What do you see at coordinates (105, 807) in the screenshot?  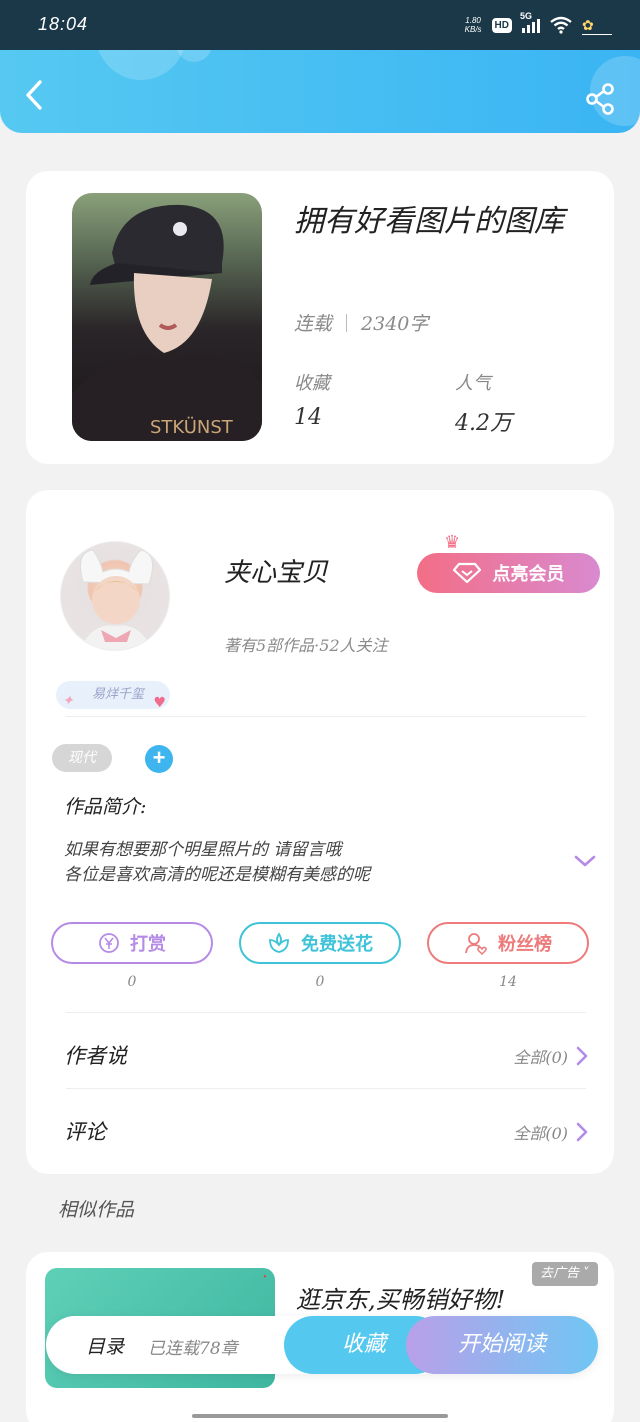 I see `intro-title: 作品简介:` at bounding box center [105, 807].